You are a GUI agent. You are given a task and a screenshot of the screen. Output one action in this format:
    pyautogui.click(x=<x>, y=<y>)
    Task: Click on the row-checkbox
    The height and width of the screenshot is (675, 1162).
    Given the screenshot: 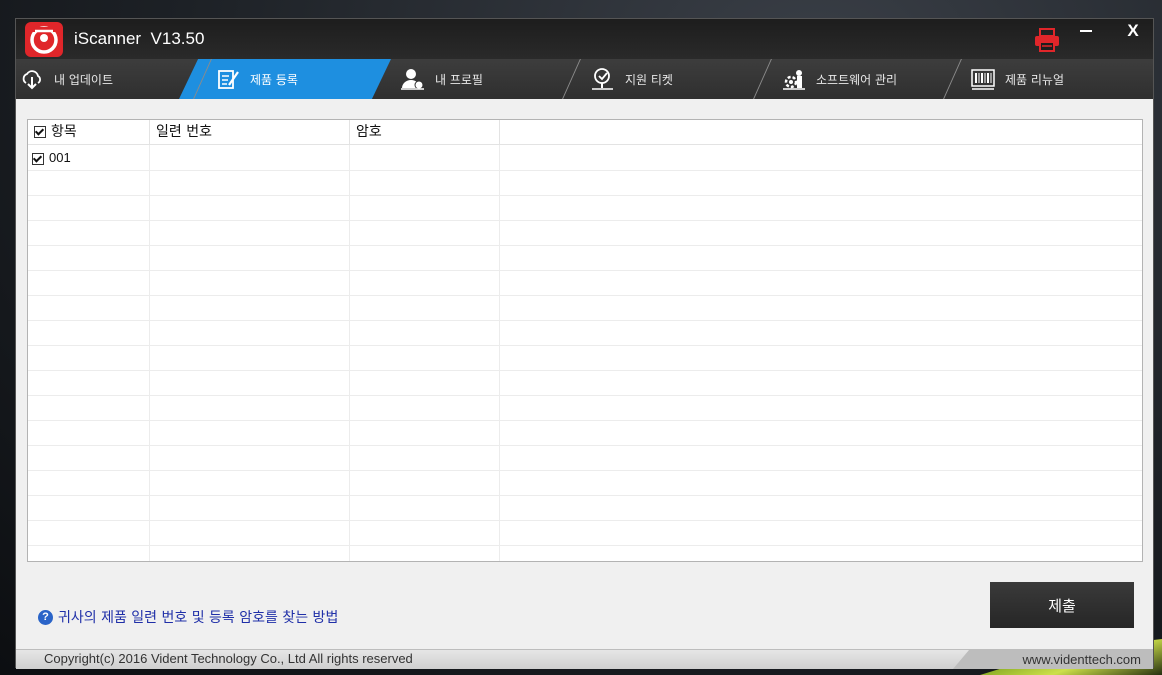 What is the action you would take?
    pyautogui.click(x=38, y=158)
    